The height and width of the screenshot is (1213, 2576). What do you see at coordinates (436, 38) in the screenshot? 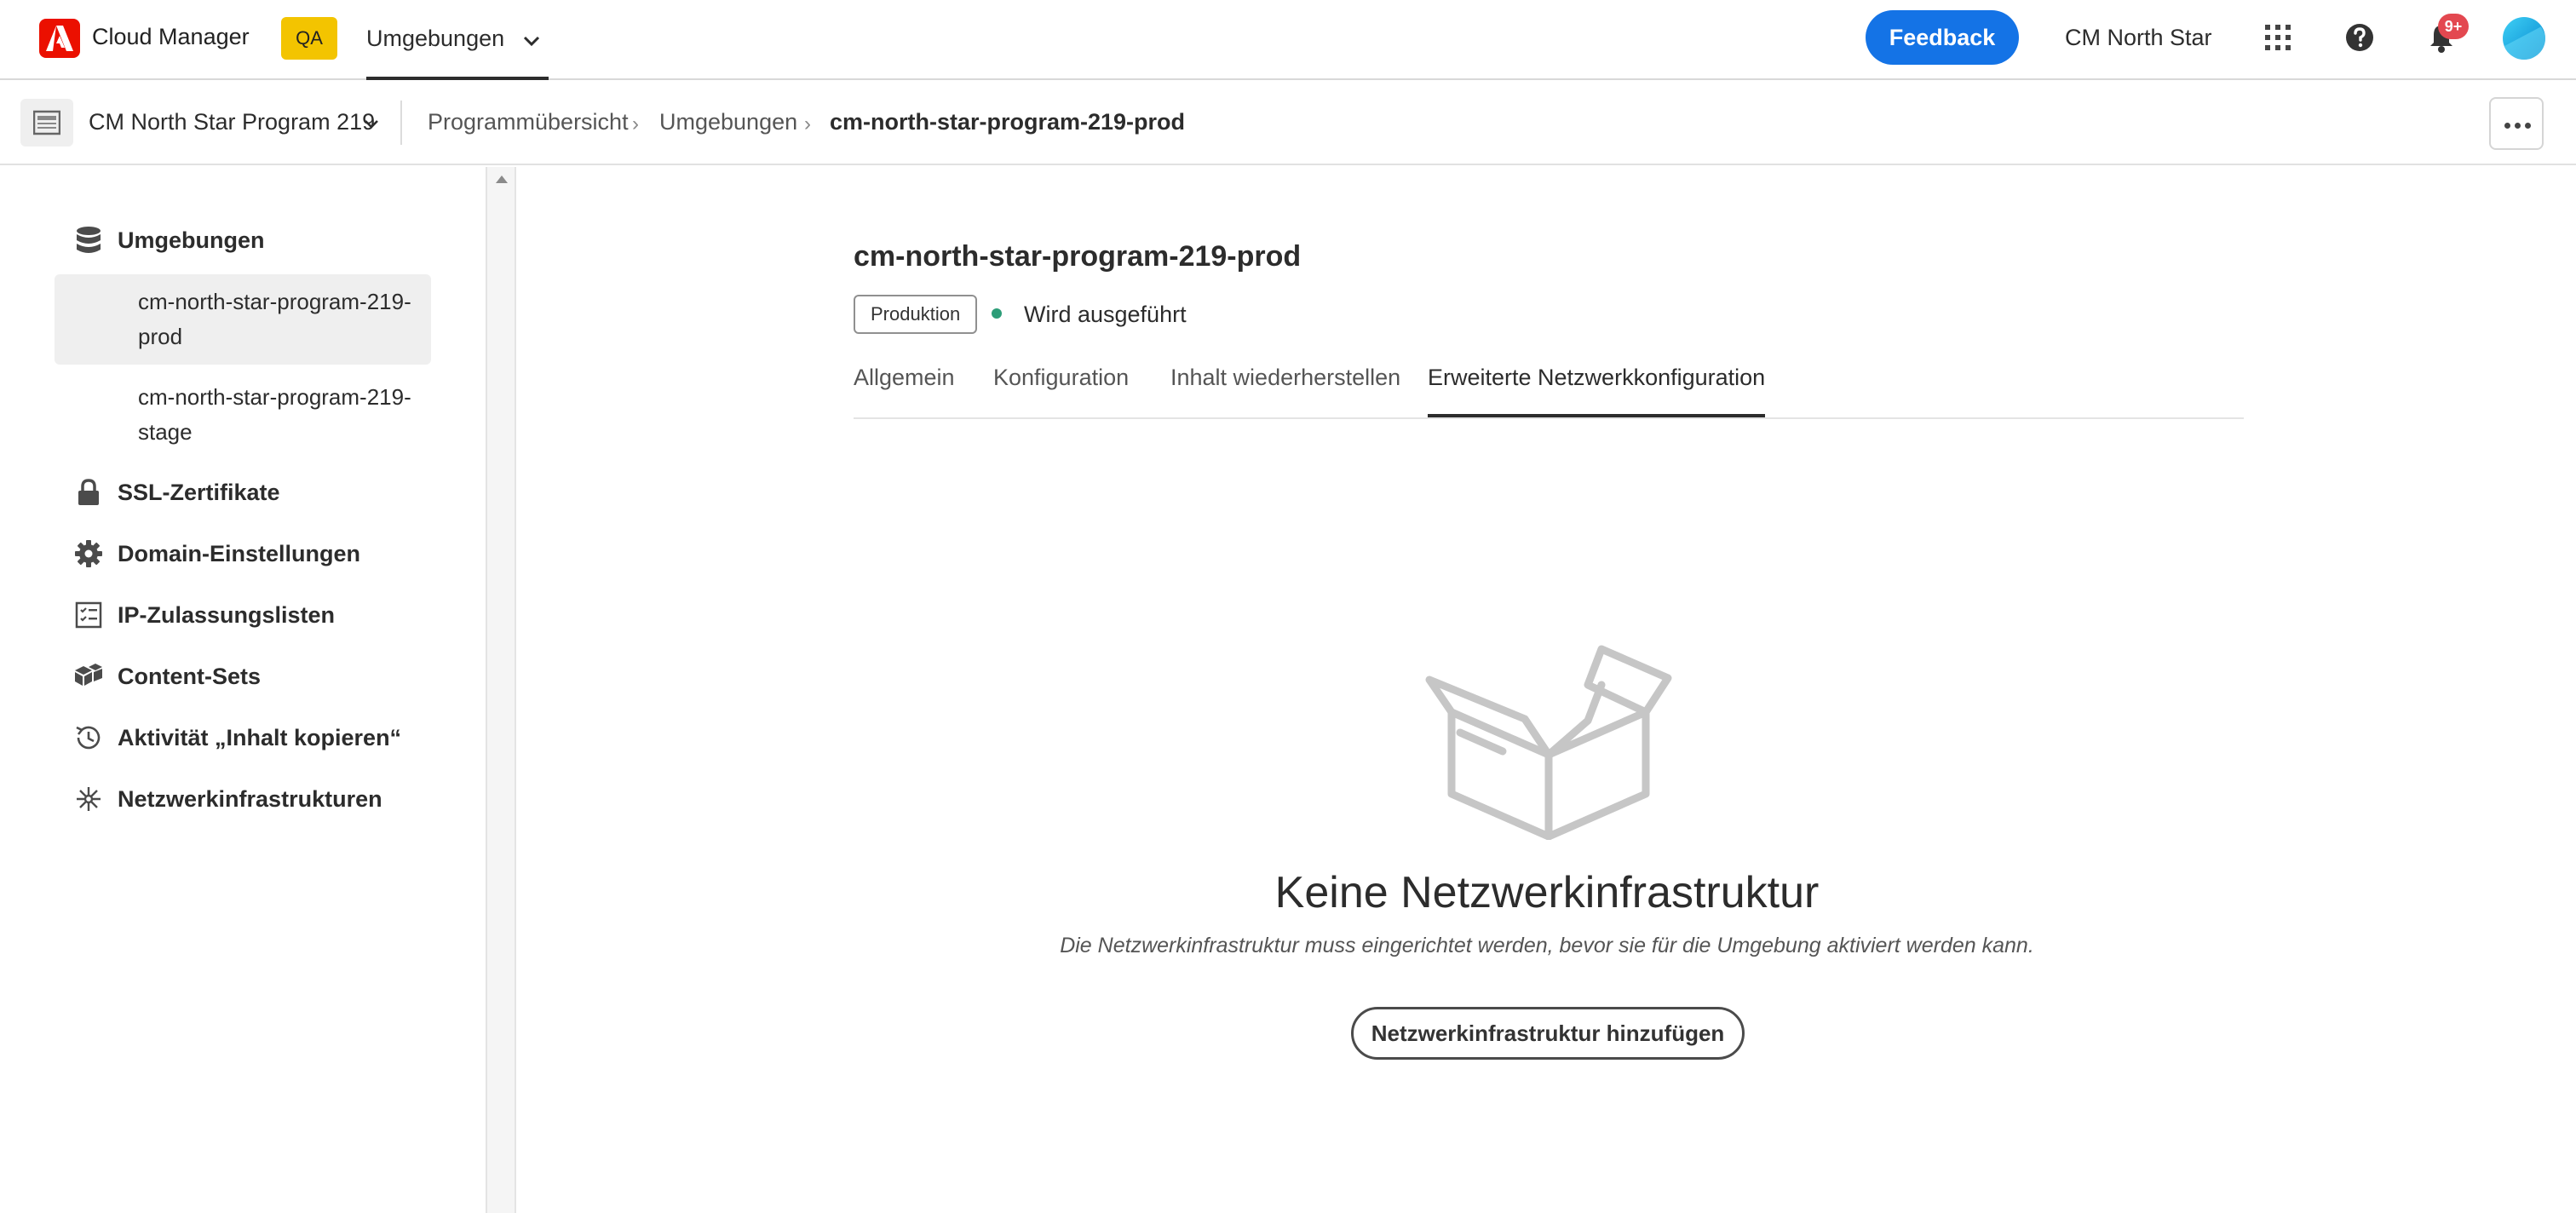
I see `nav-environments-label: Umgebungen` at bounding box center [436, 38].